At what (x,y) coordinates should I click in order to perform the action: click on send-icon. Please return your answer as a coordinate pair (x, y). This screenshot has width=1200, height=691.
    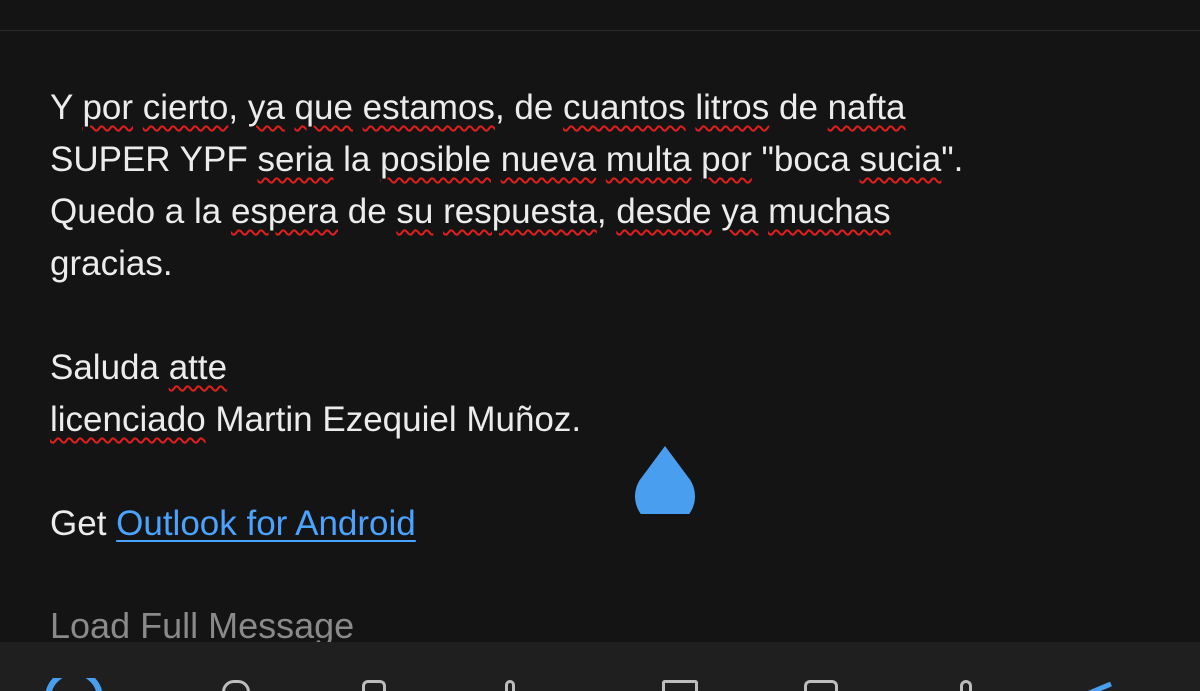
    Looking at the image, I should click on (1100, 686).